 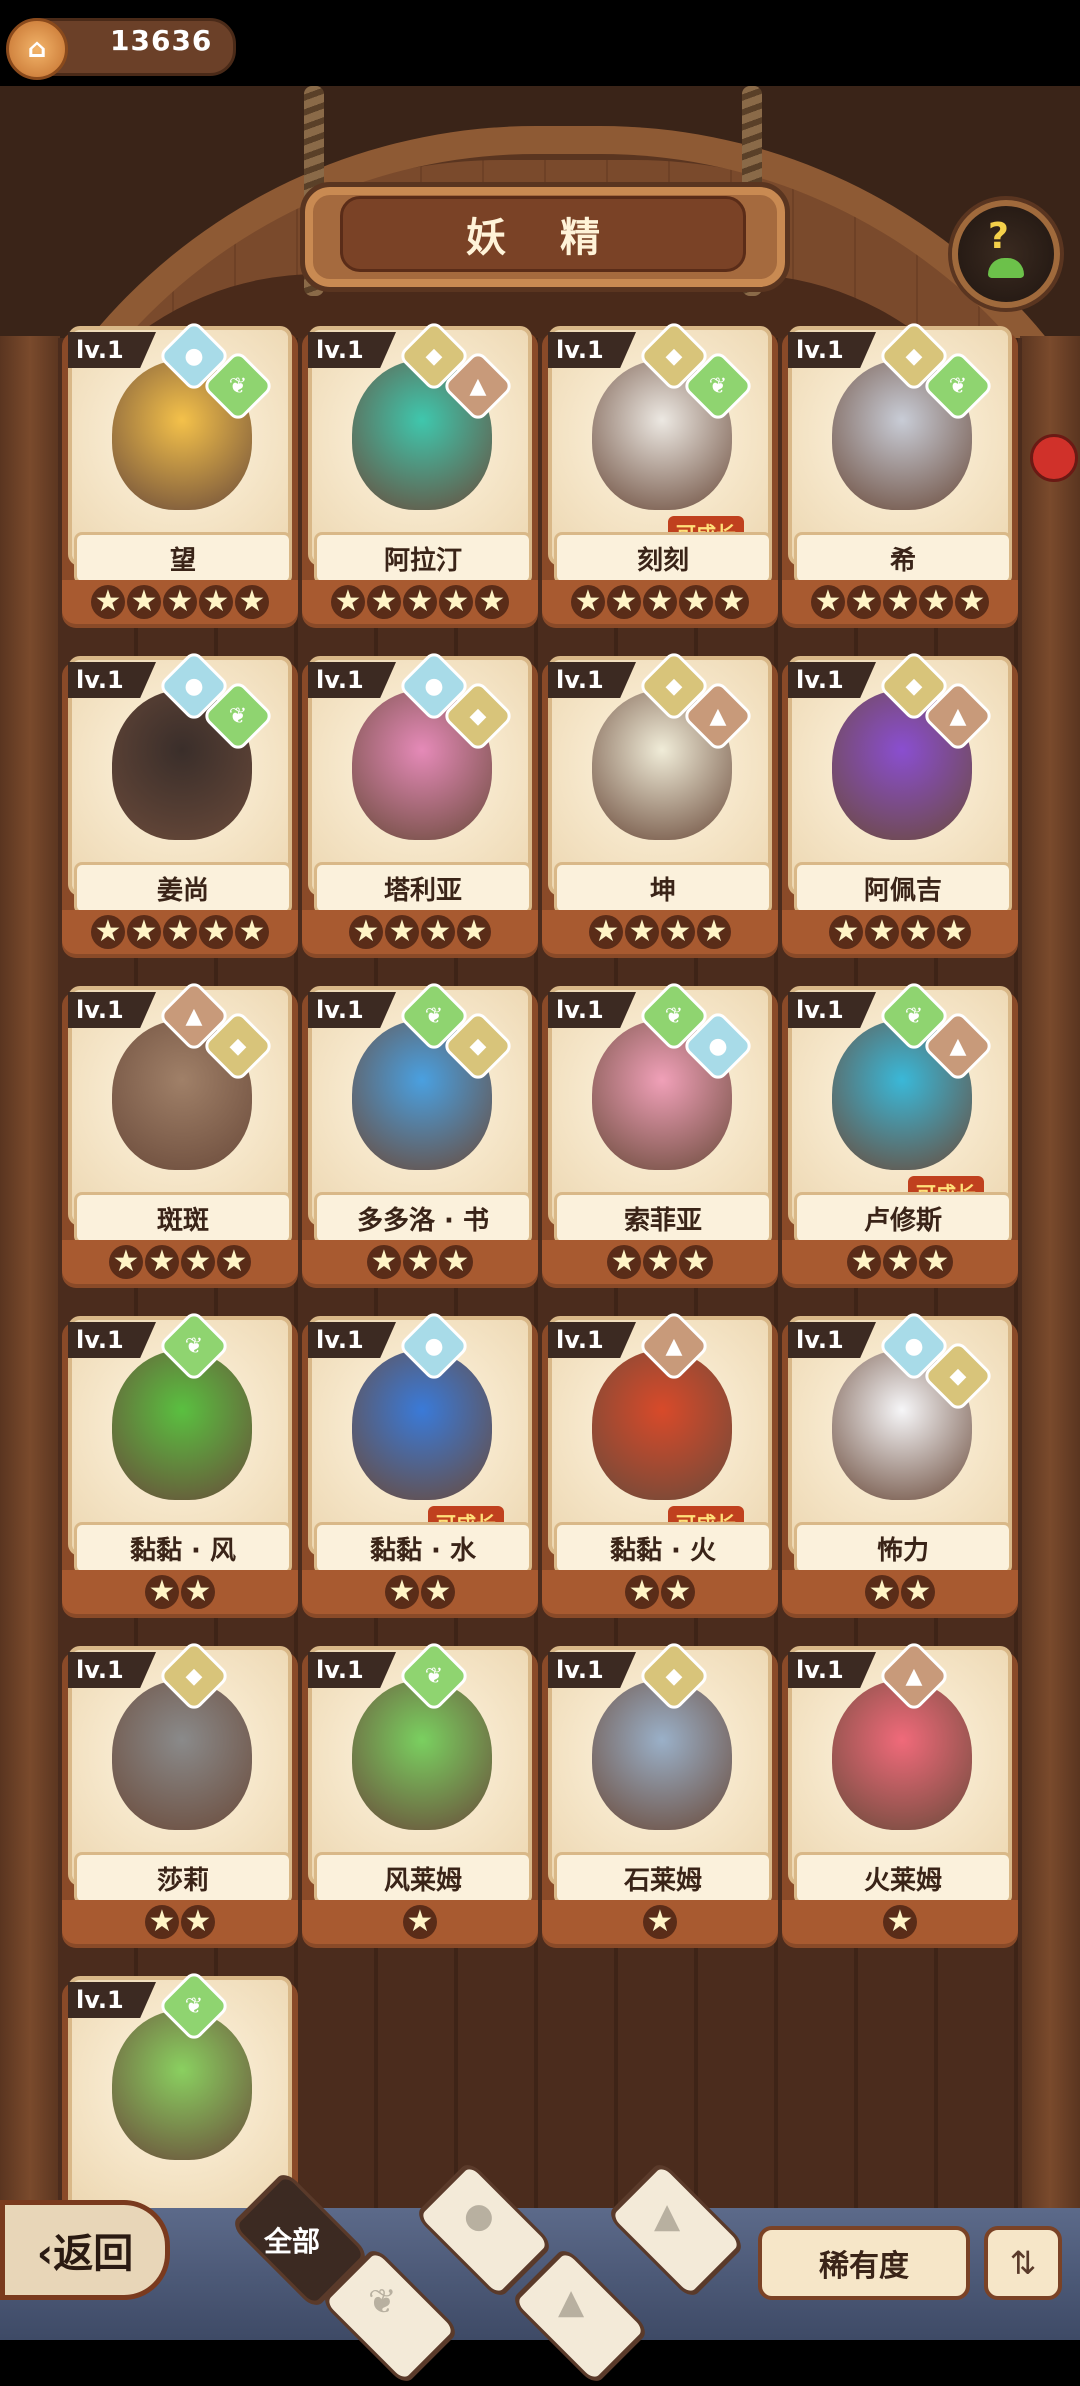 I want to click on title-plate: 妖 精, so click(x=543, y=234).